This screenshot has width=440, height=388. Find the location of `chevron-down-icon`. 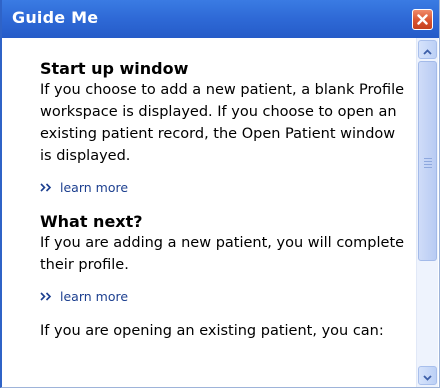

chevron-down-icon is located at coordinates (427, 375).